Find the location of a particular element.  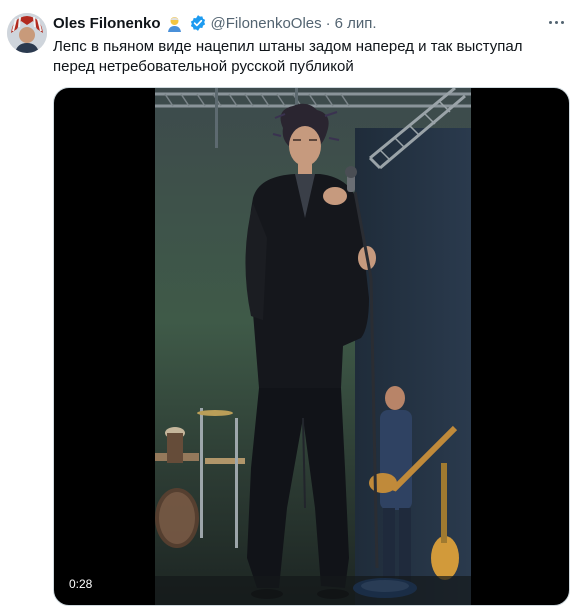

author-handle: @FilonenkoOles is located at coordinates (266, 23).